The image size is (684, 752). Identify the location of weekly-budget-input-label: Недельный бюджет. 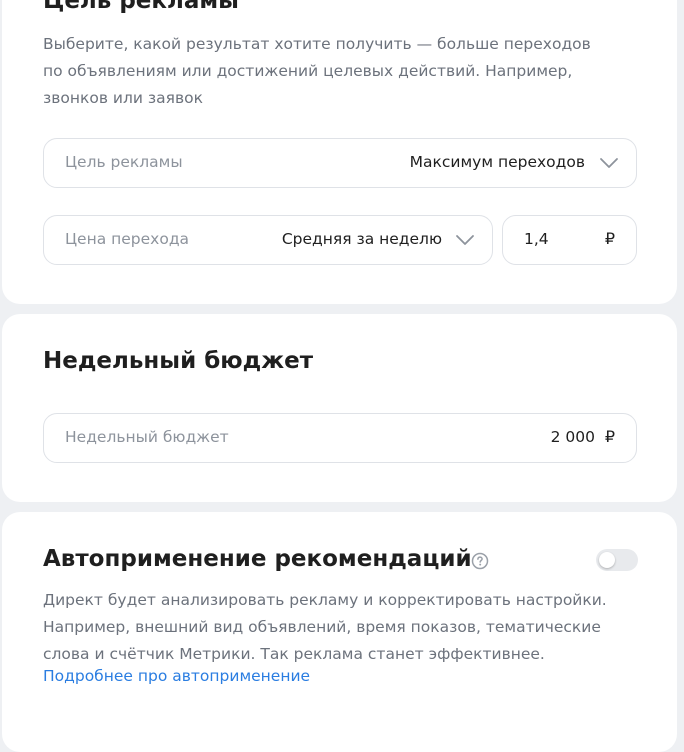
(147, 437).